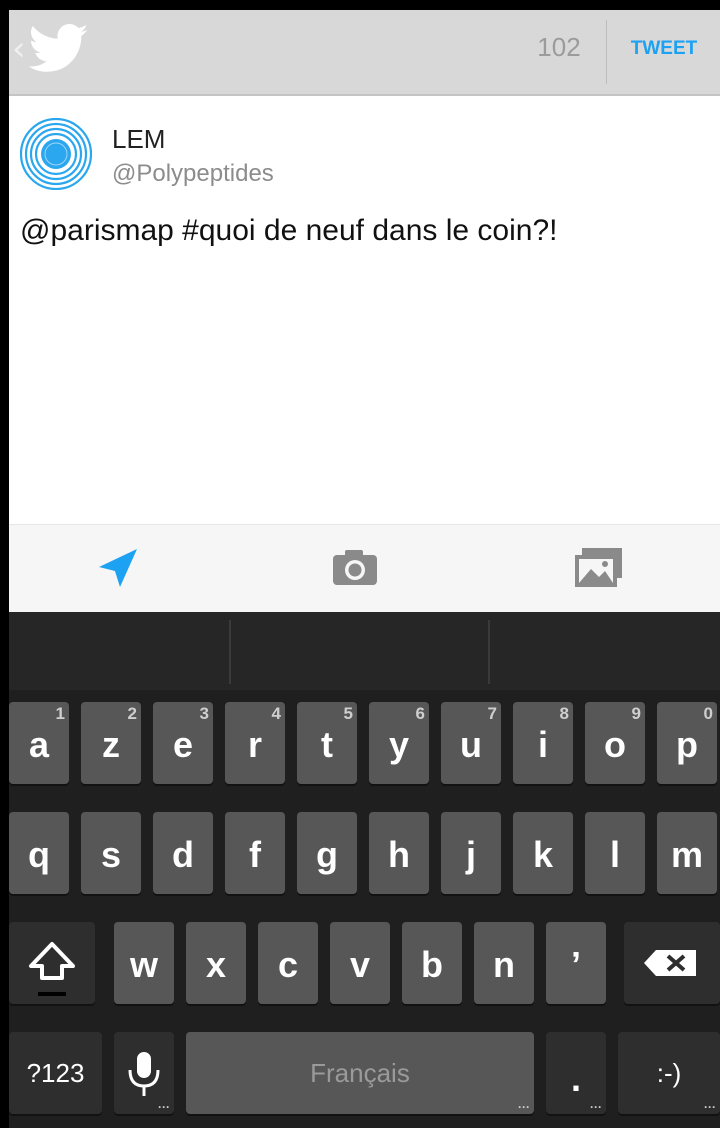  I want to click on location-arrow-icon, so click(123, 568).